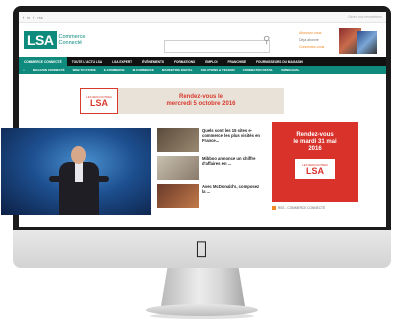 The image size is (400, 324). What do you see at coordinates (201, 104) in the screenshot?
I see `banner-text-line2: mercredi 5 octobre 2016` at bounding box center [201, 104].